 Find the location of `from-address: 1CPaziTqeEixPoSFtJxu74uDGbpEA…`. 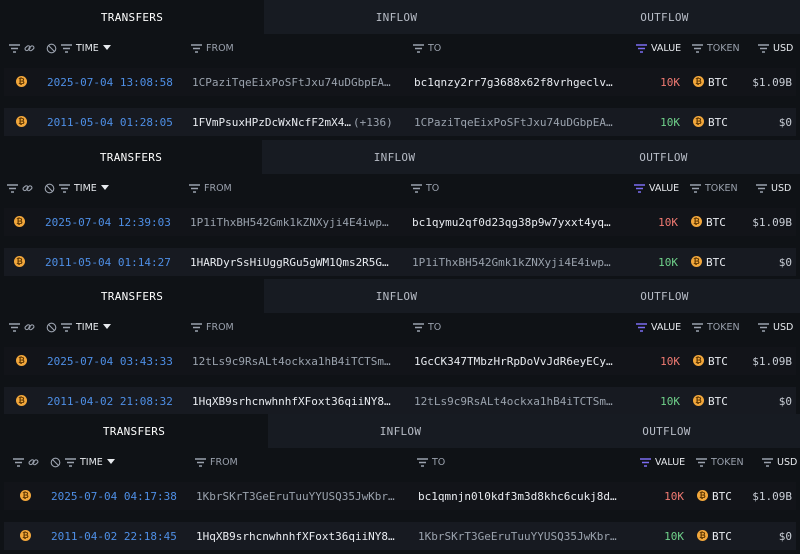

from-address: 1CPaziTqeEixPoSFtJxu74uDGbpEA… is located at coordinates (299, 82).